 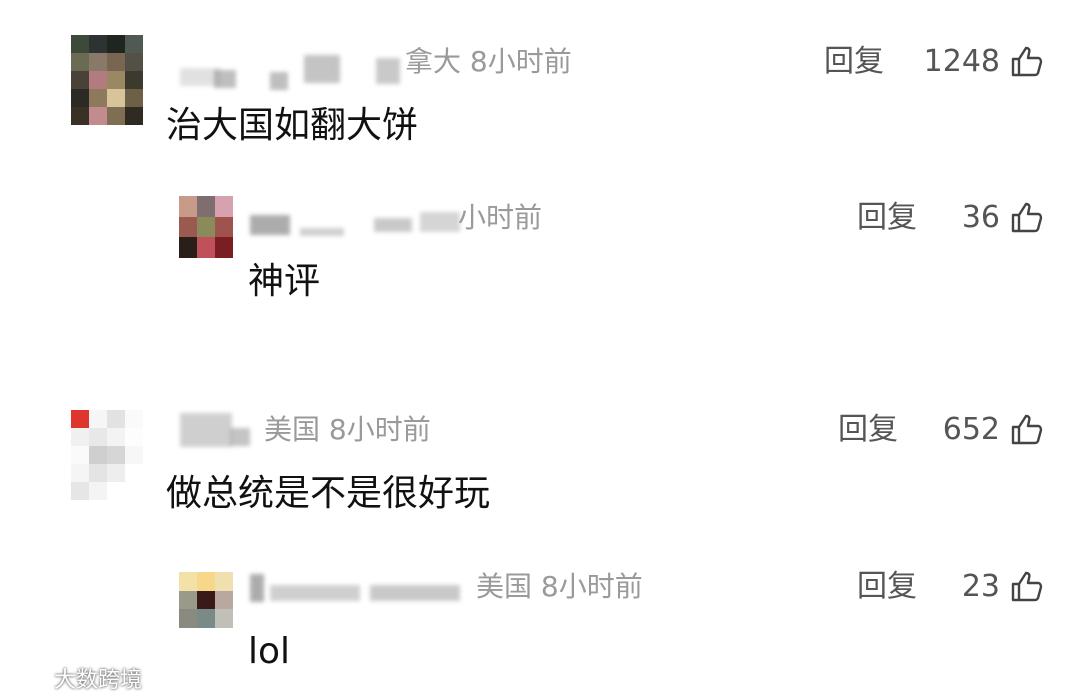 I want to click on watermark: 大数跨境, so click(x=75, y=678).